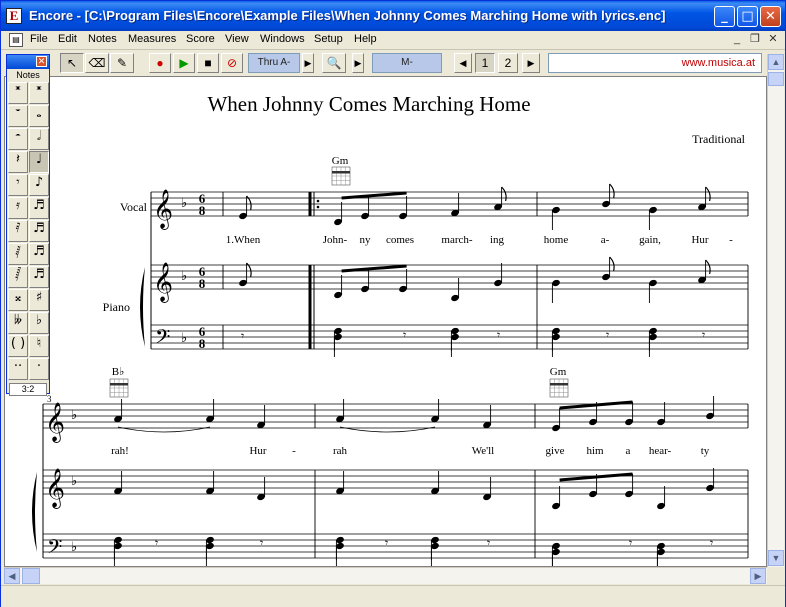 Image resolution: width=786 pixels, height=607 pixels. I want to click on scroll-right-icon: ▶, so click(758, 576).